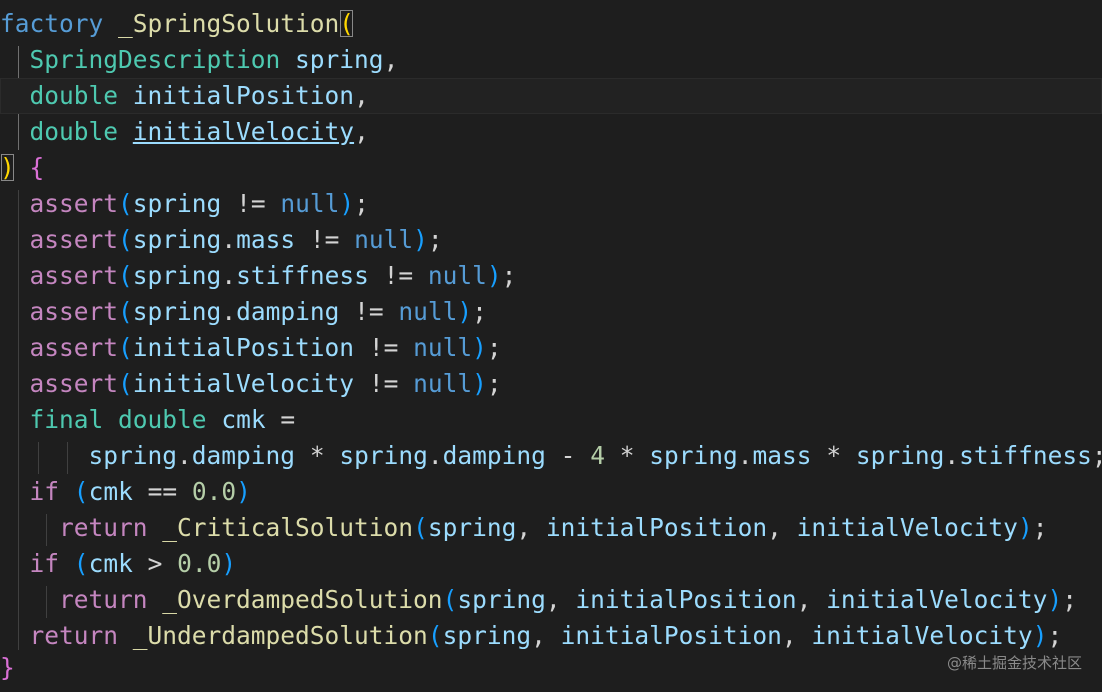  What do you see at coordinates (199, 563) in the screenshot?
I see `token-number: 0.0` at bounding box center [199, 563].